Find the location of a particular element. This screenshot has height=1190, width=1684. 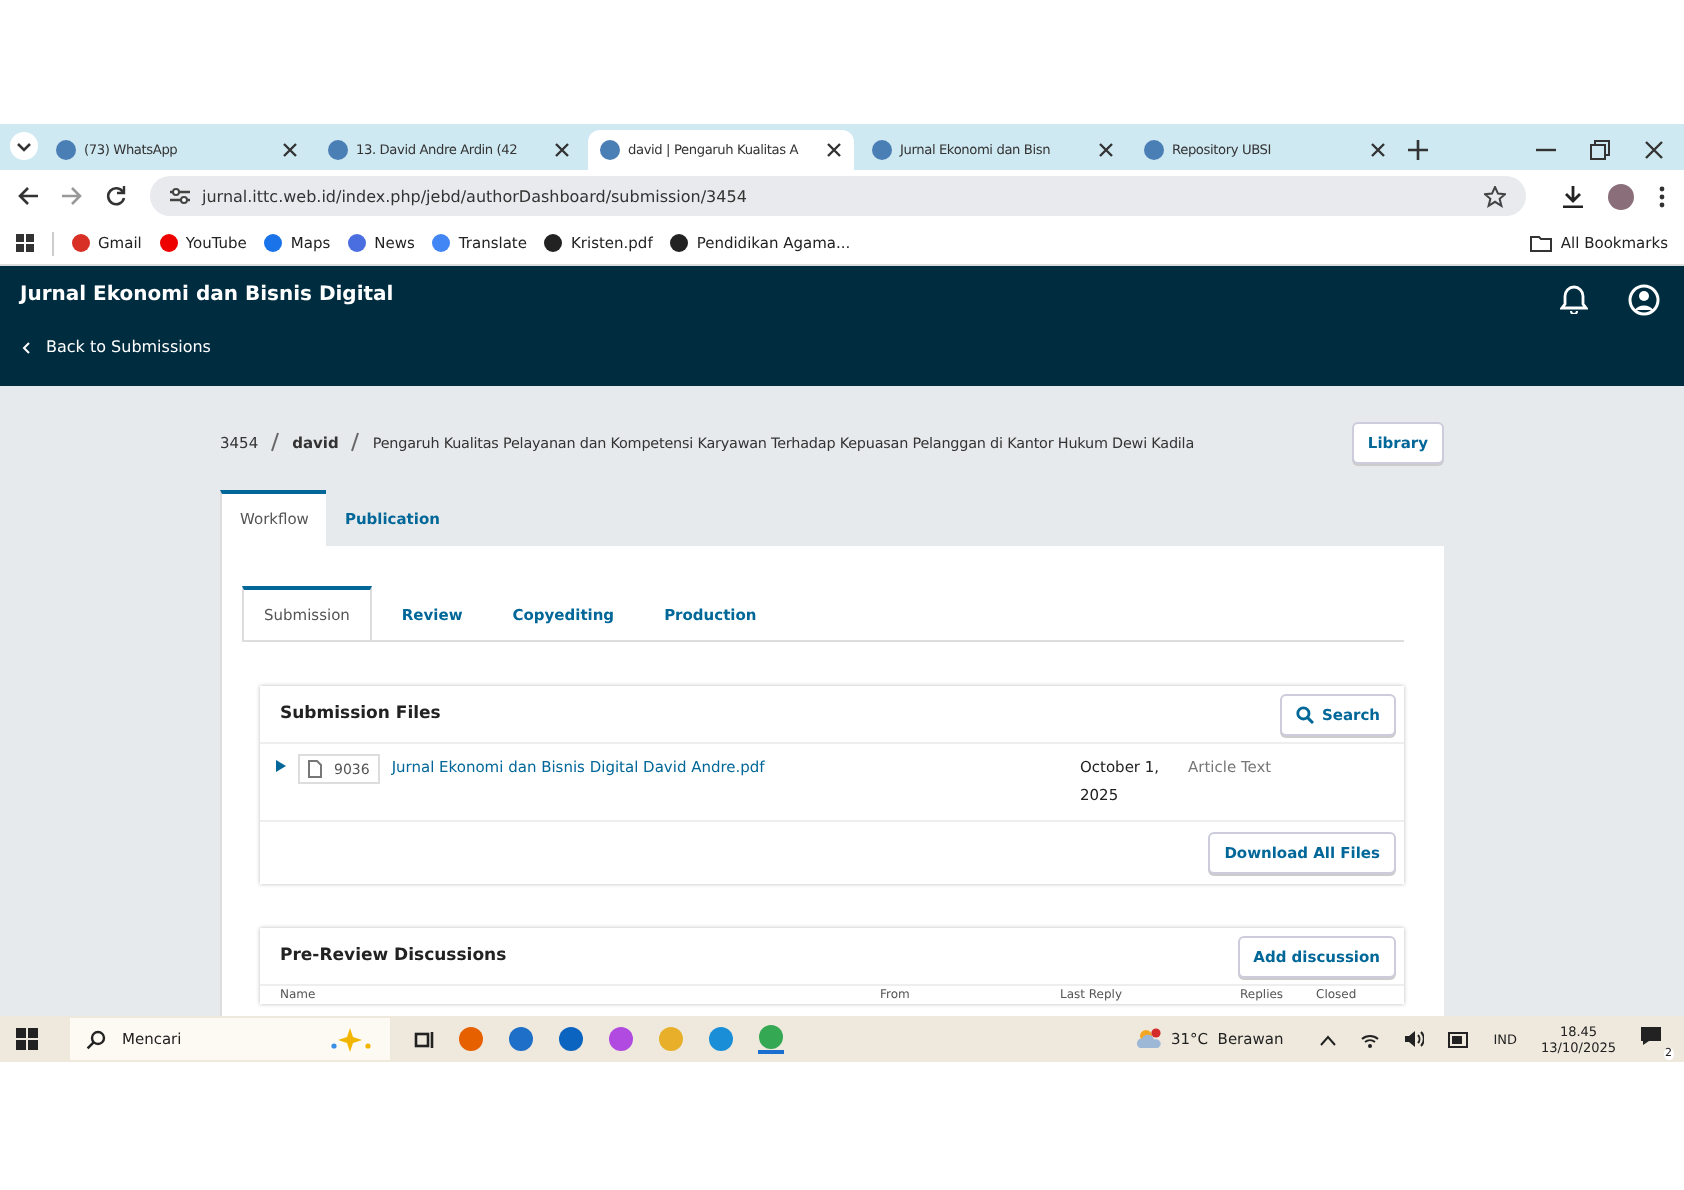

download-icon is located at coordinates (1573, 196).